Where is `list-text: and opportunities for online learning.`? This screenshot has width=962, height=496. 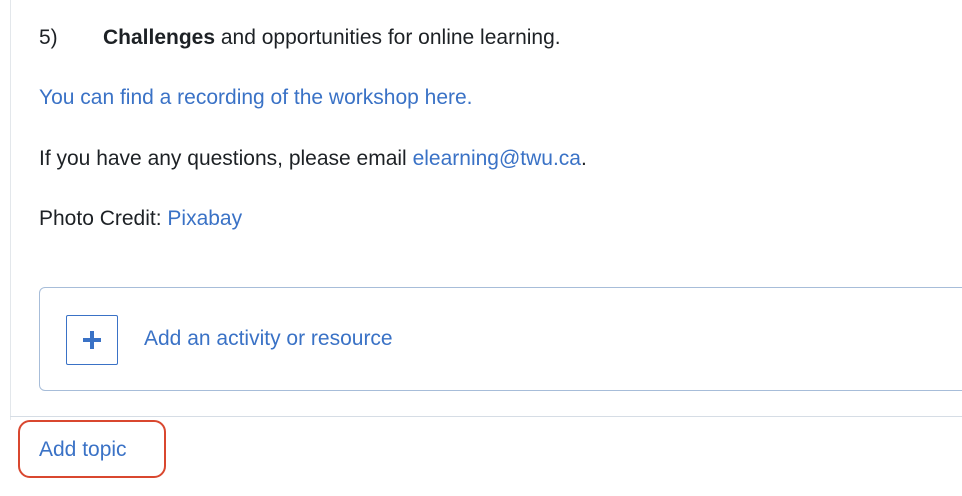
list-text: and opportunities for online learning. is located at coordinates (388, 37).